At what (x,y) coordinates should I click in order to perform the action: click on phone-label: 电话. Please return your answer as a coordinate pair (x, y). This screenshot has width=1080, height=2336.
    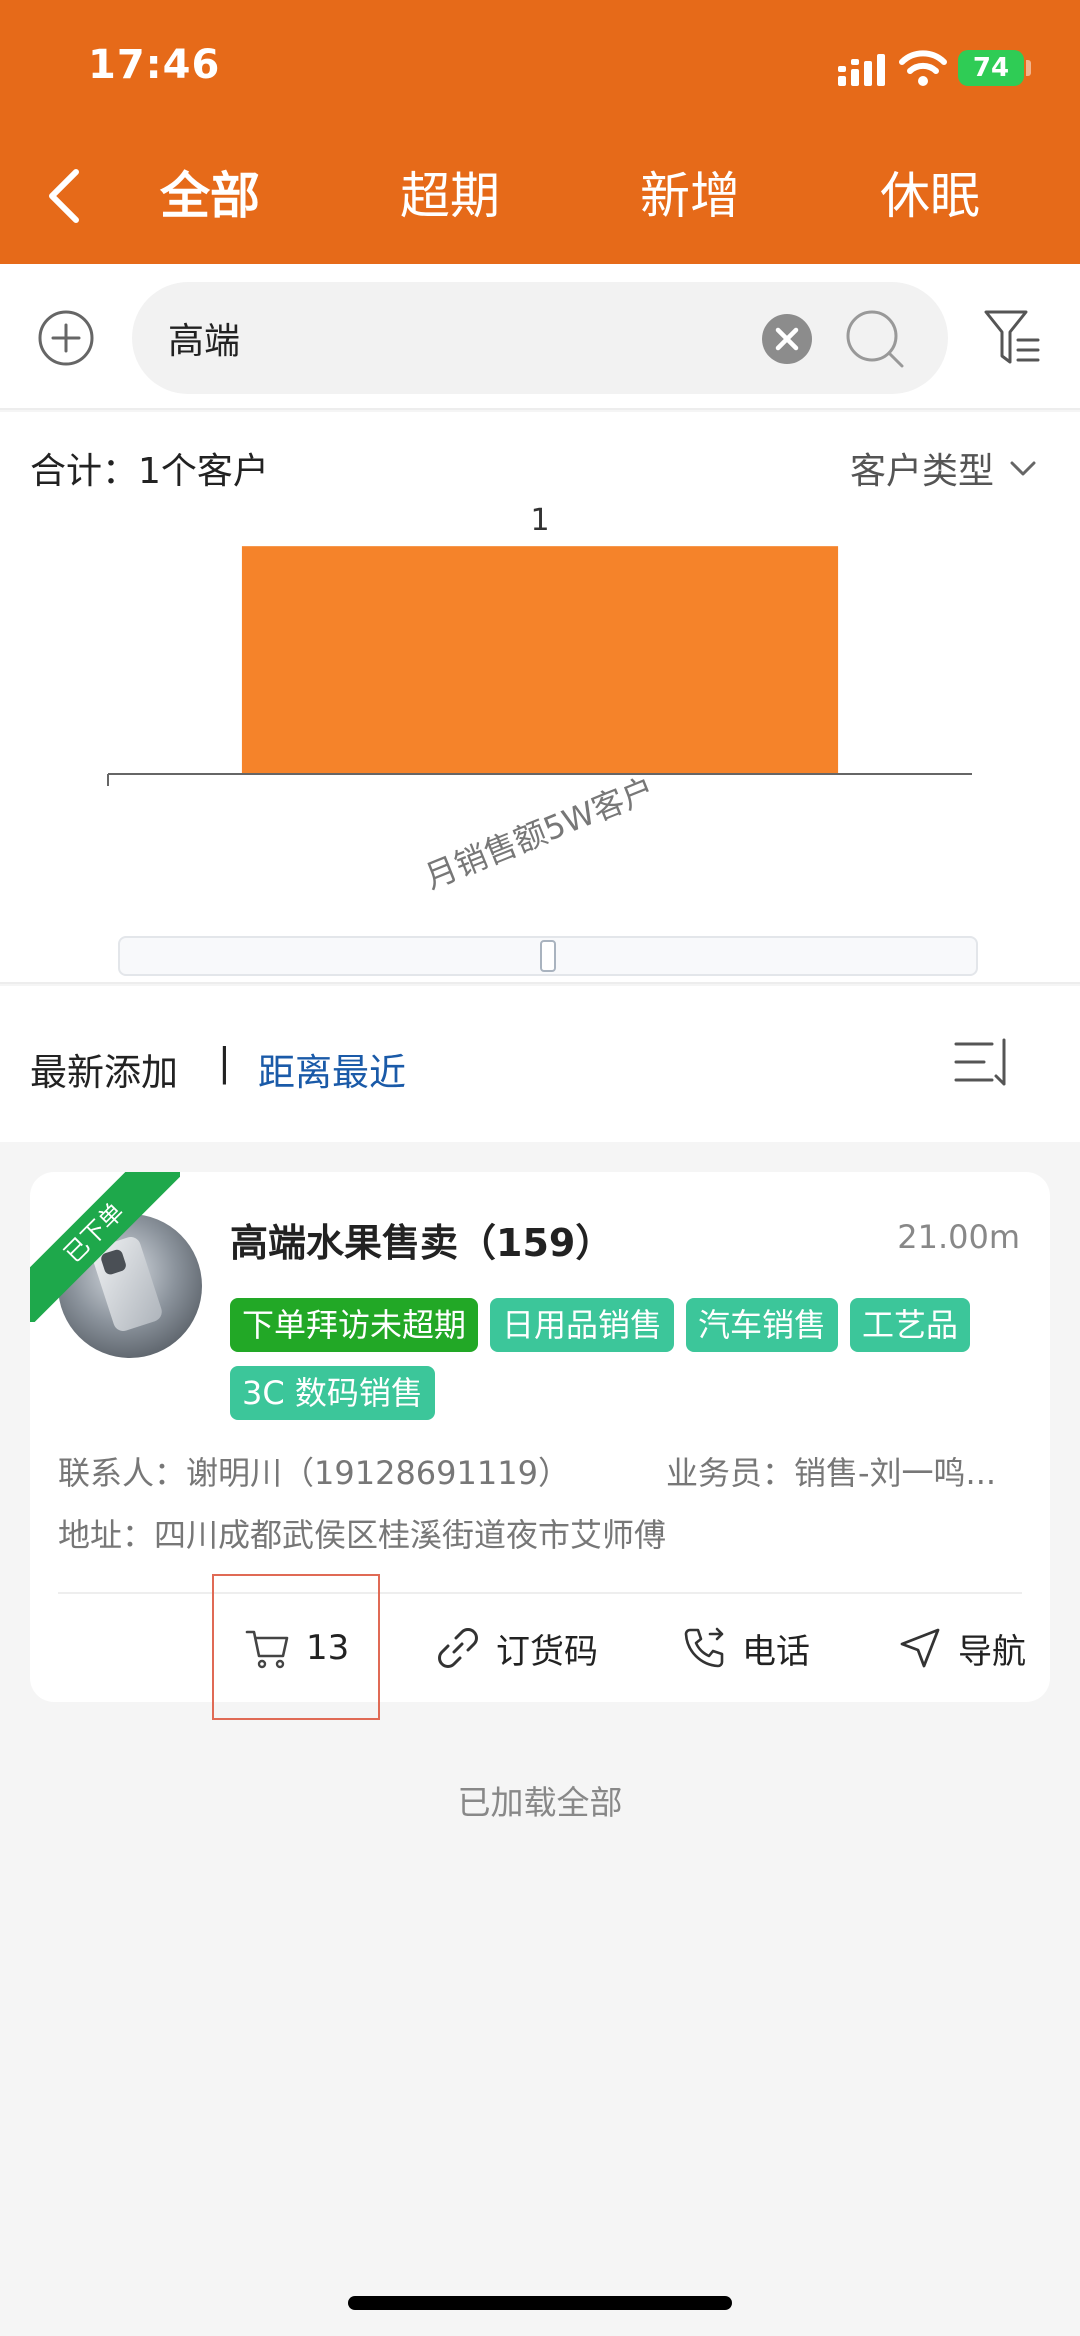
    Looking at the image, I should click on (776, 1651).